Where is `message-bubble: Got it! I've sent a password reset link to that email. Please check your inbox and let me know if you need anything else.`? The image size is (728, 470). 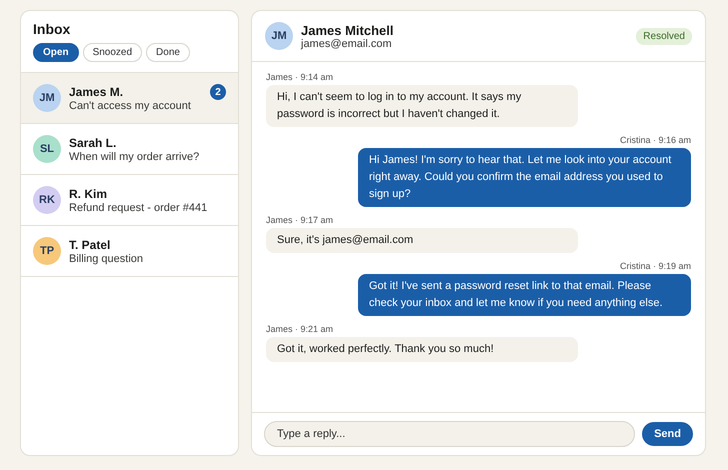 message-bubble: Got it! I've sent a password reset link to that email. Please check your inbox and let me know if you need anything else. is located at coordinates (524, 295).